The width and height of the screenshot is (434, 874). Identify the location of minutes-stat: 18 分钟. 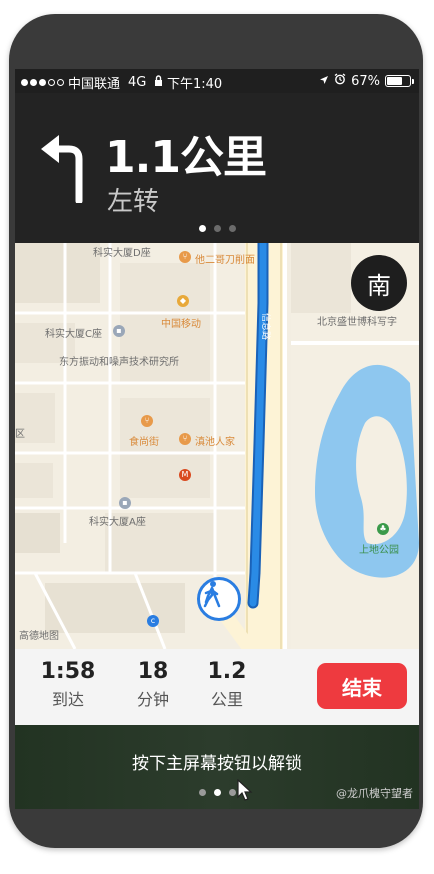
(153, 684).